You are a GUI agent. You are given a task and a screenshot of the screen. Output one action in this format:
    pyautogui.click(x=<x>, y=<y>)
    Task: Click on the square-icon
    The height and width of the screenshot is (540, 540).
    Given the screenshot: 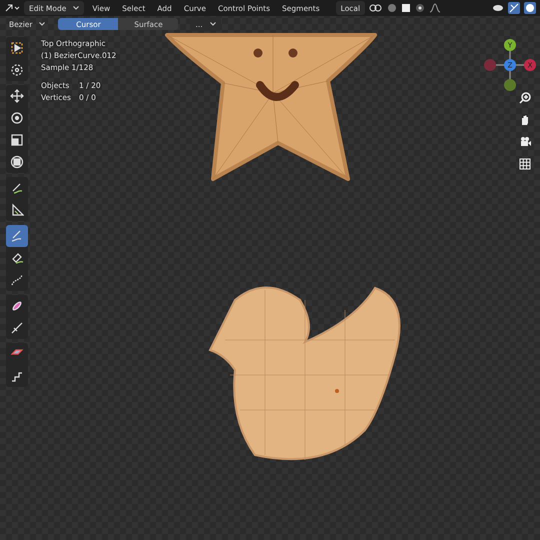 What is the action you would take?
    pyautogui.click(x=406, y=8)
    